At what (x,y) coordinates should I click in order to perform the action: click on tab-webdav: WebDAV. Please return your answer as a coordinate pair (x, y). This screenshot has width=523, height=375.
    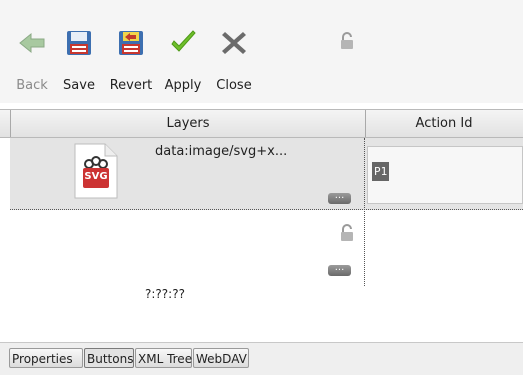
    Looking at the image, I should click on (221, 358).